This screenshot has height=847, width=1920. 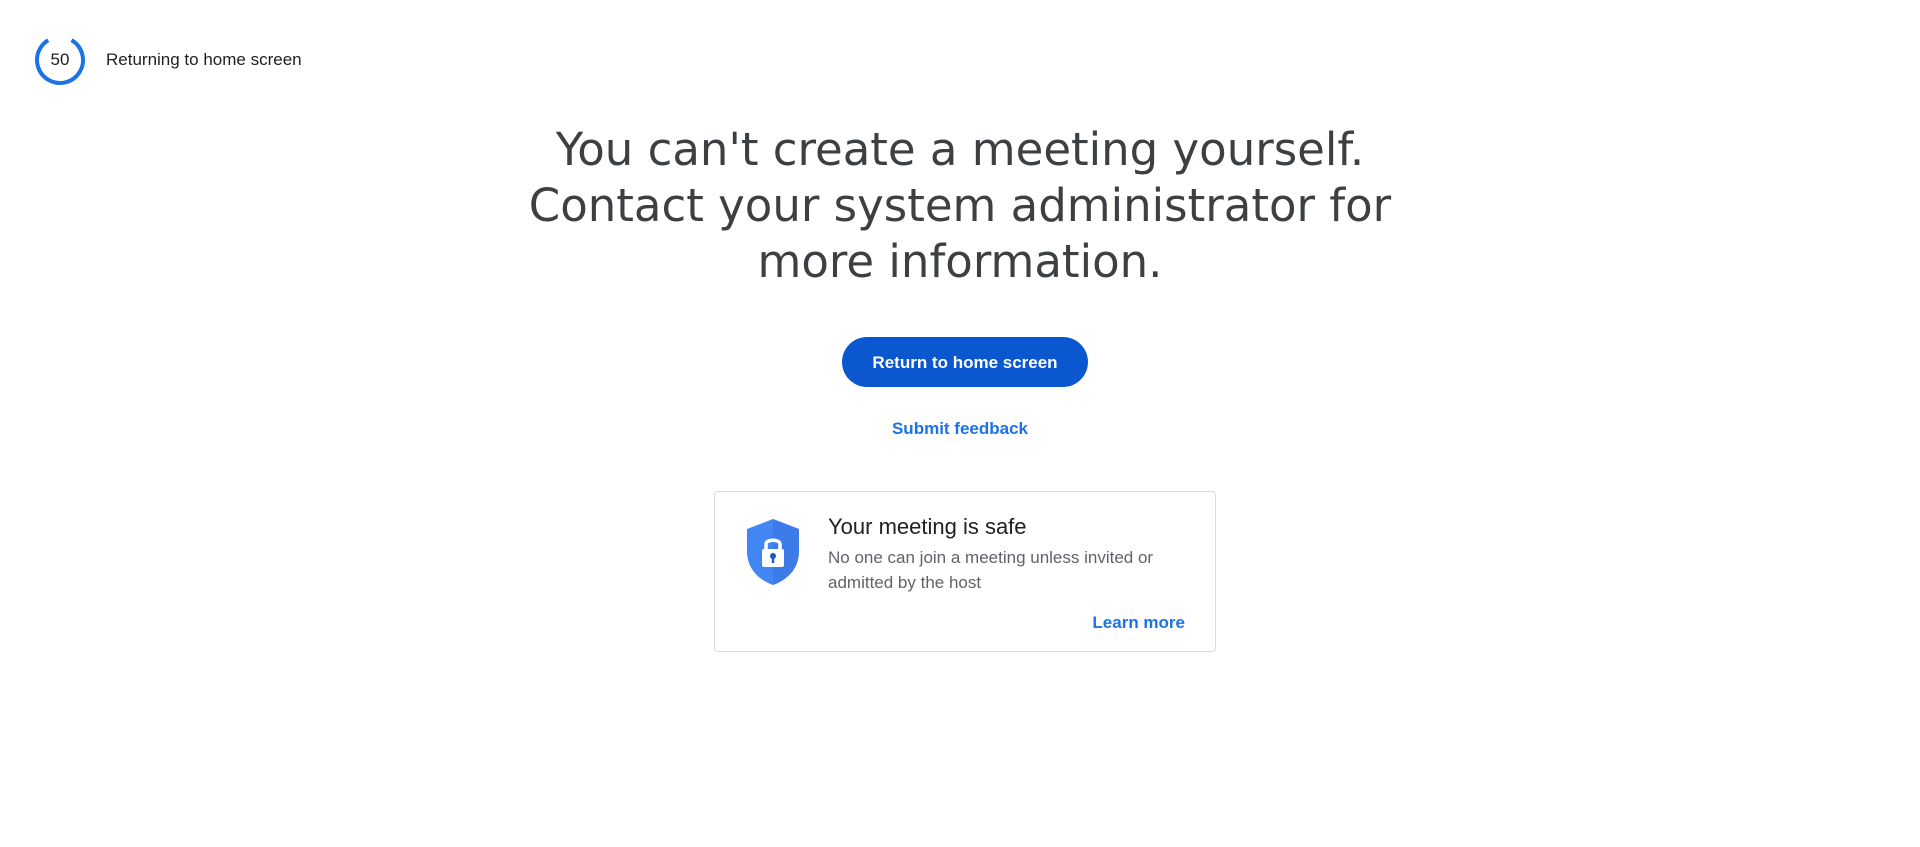 I want to click on countdown: 50 Returning to home screen, so click(x=168, y=60).